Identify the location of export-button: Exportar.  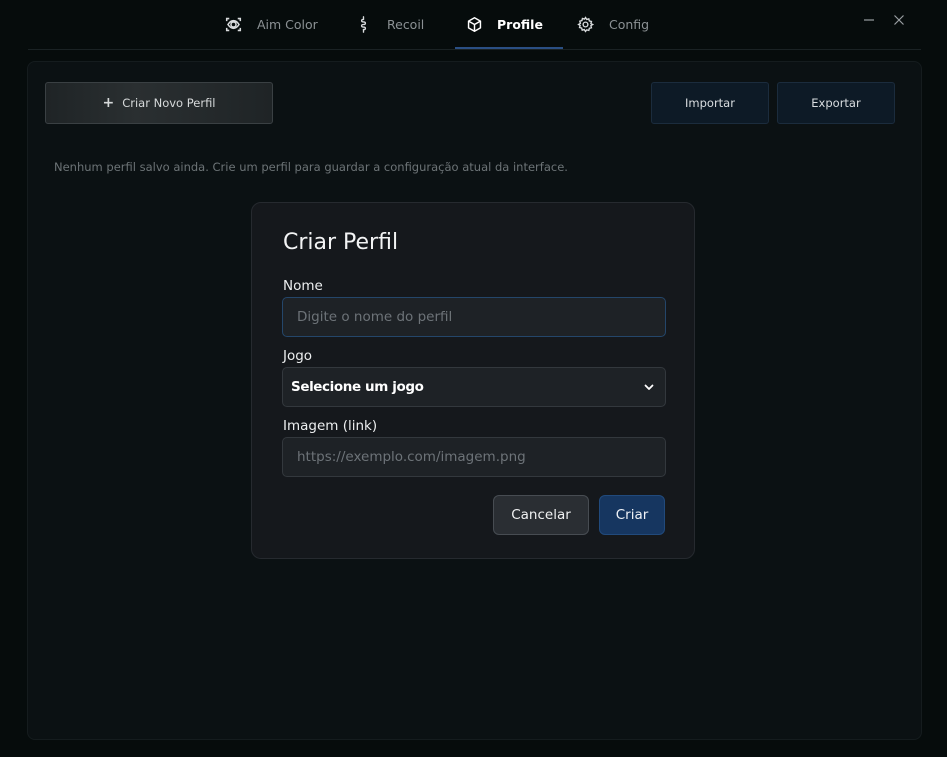
(836, 103).